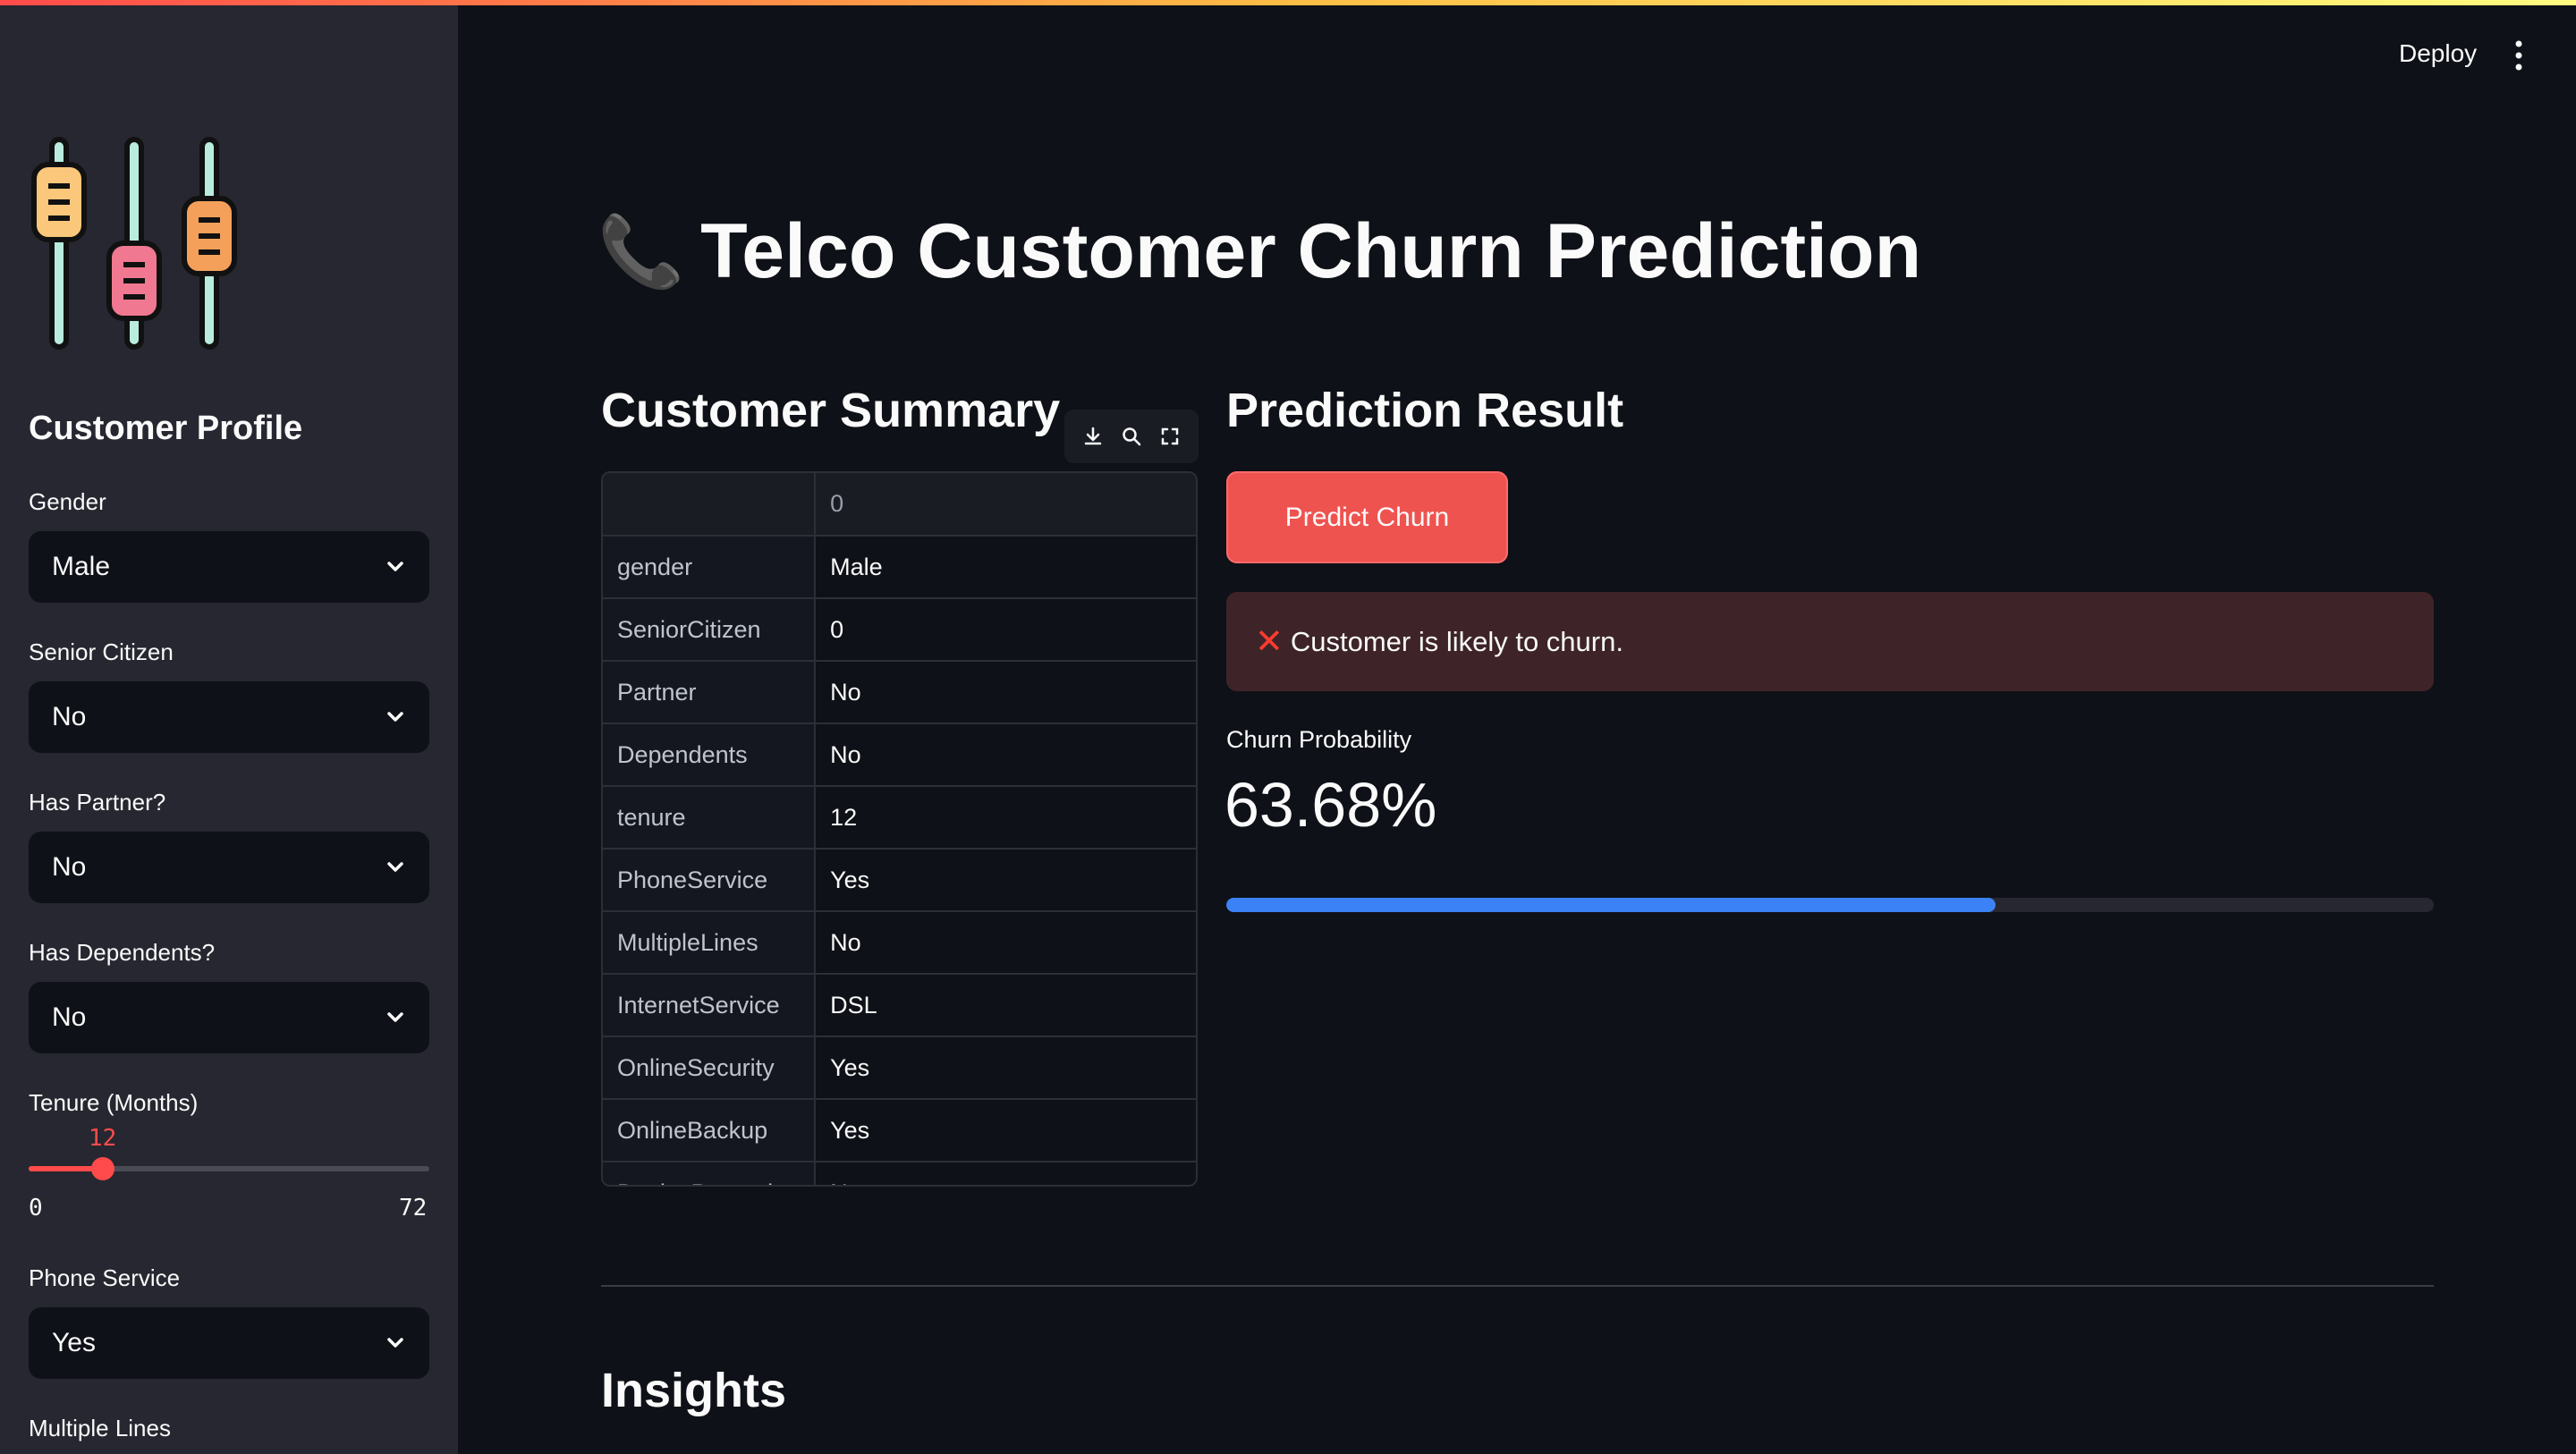 The height and width of the screenshot is (1454, 2576). Describe the element at coordinates (1005, 1005) in the screenshot. I see `row-field-value: DSL` at that location.